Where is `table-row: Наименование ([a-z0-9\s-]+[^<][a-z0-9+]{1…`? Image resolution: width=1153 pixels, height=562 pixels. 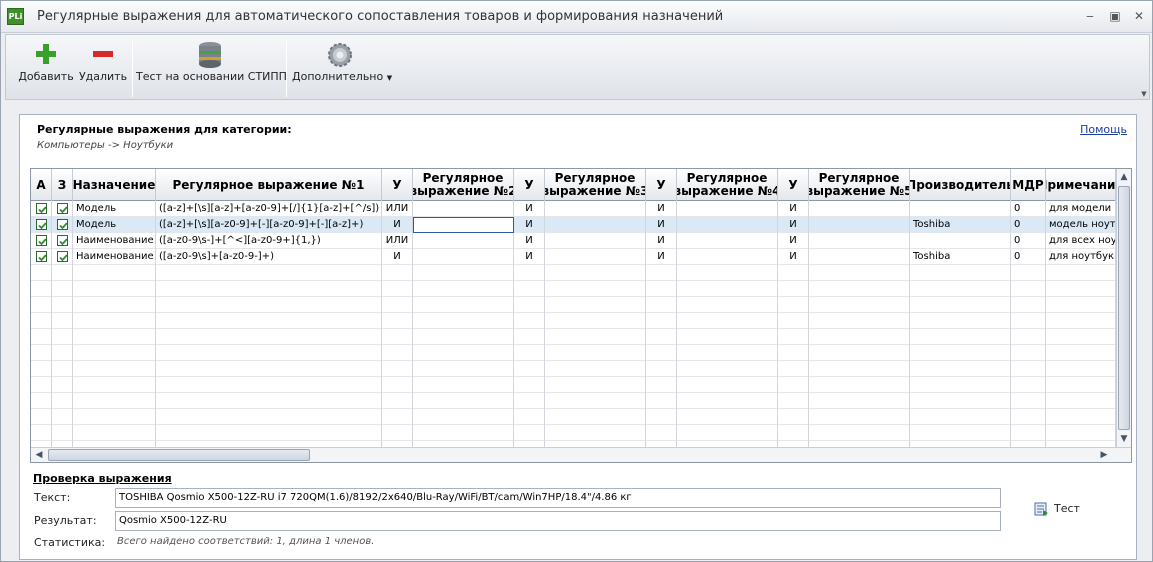
table-row: Наименование ([a-z0-9\s-]+[^<][a-z0-9+]{1… is located at coordinates (573, 241).